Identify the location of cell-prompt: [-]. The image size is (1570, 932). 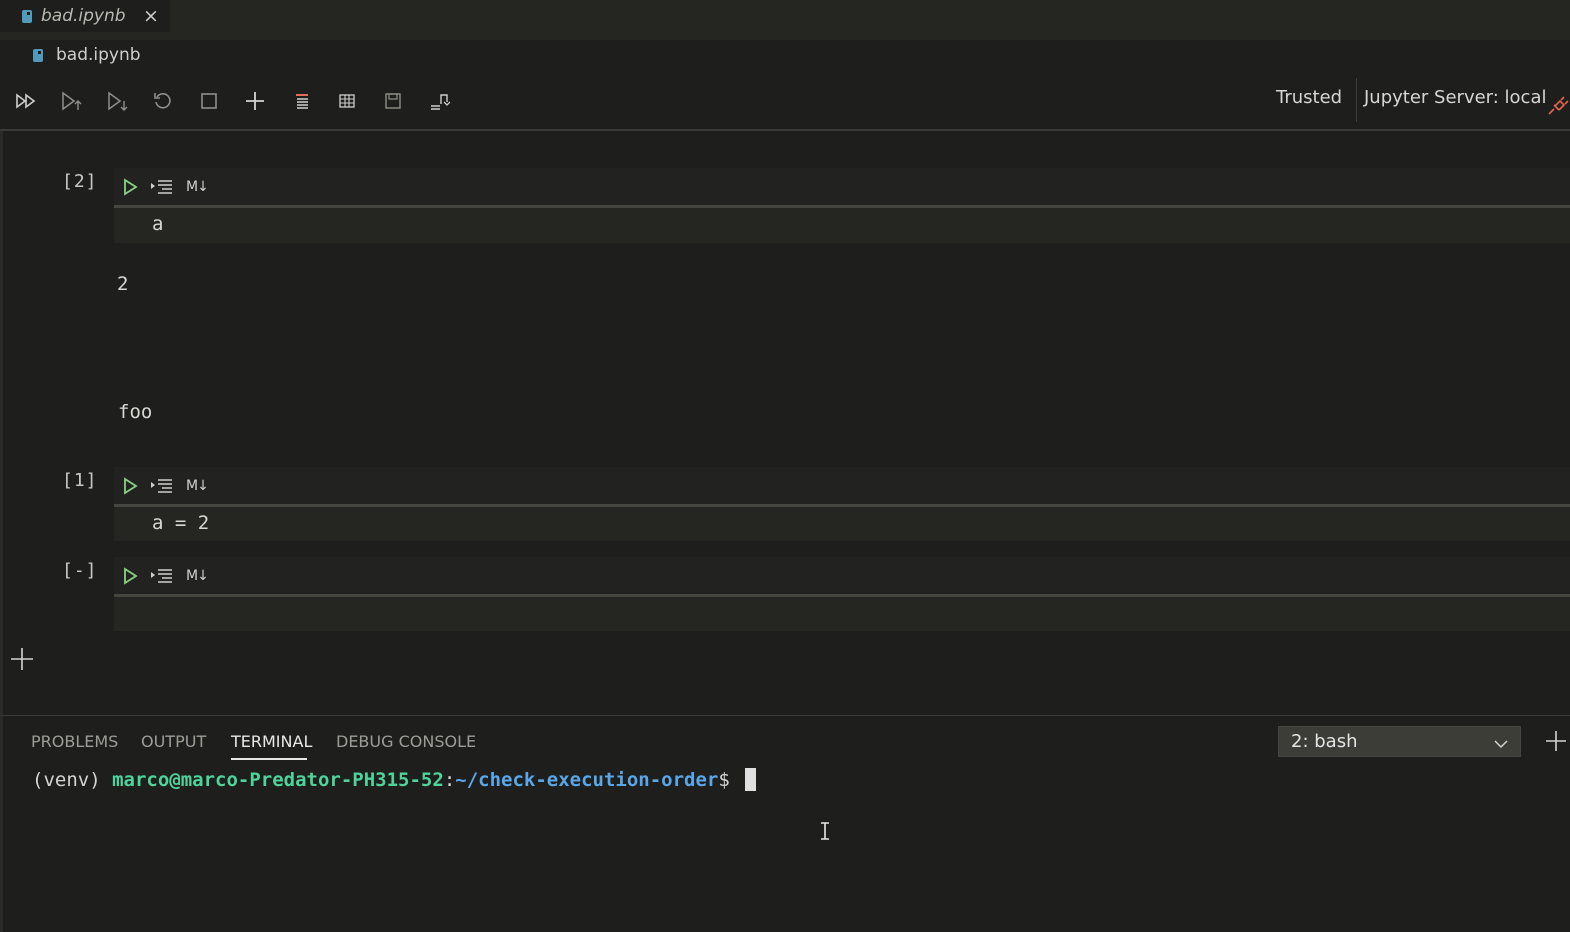
(80, 570).